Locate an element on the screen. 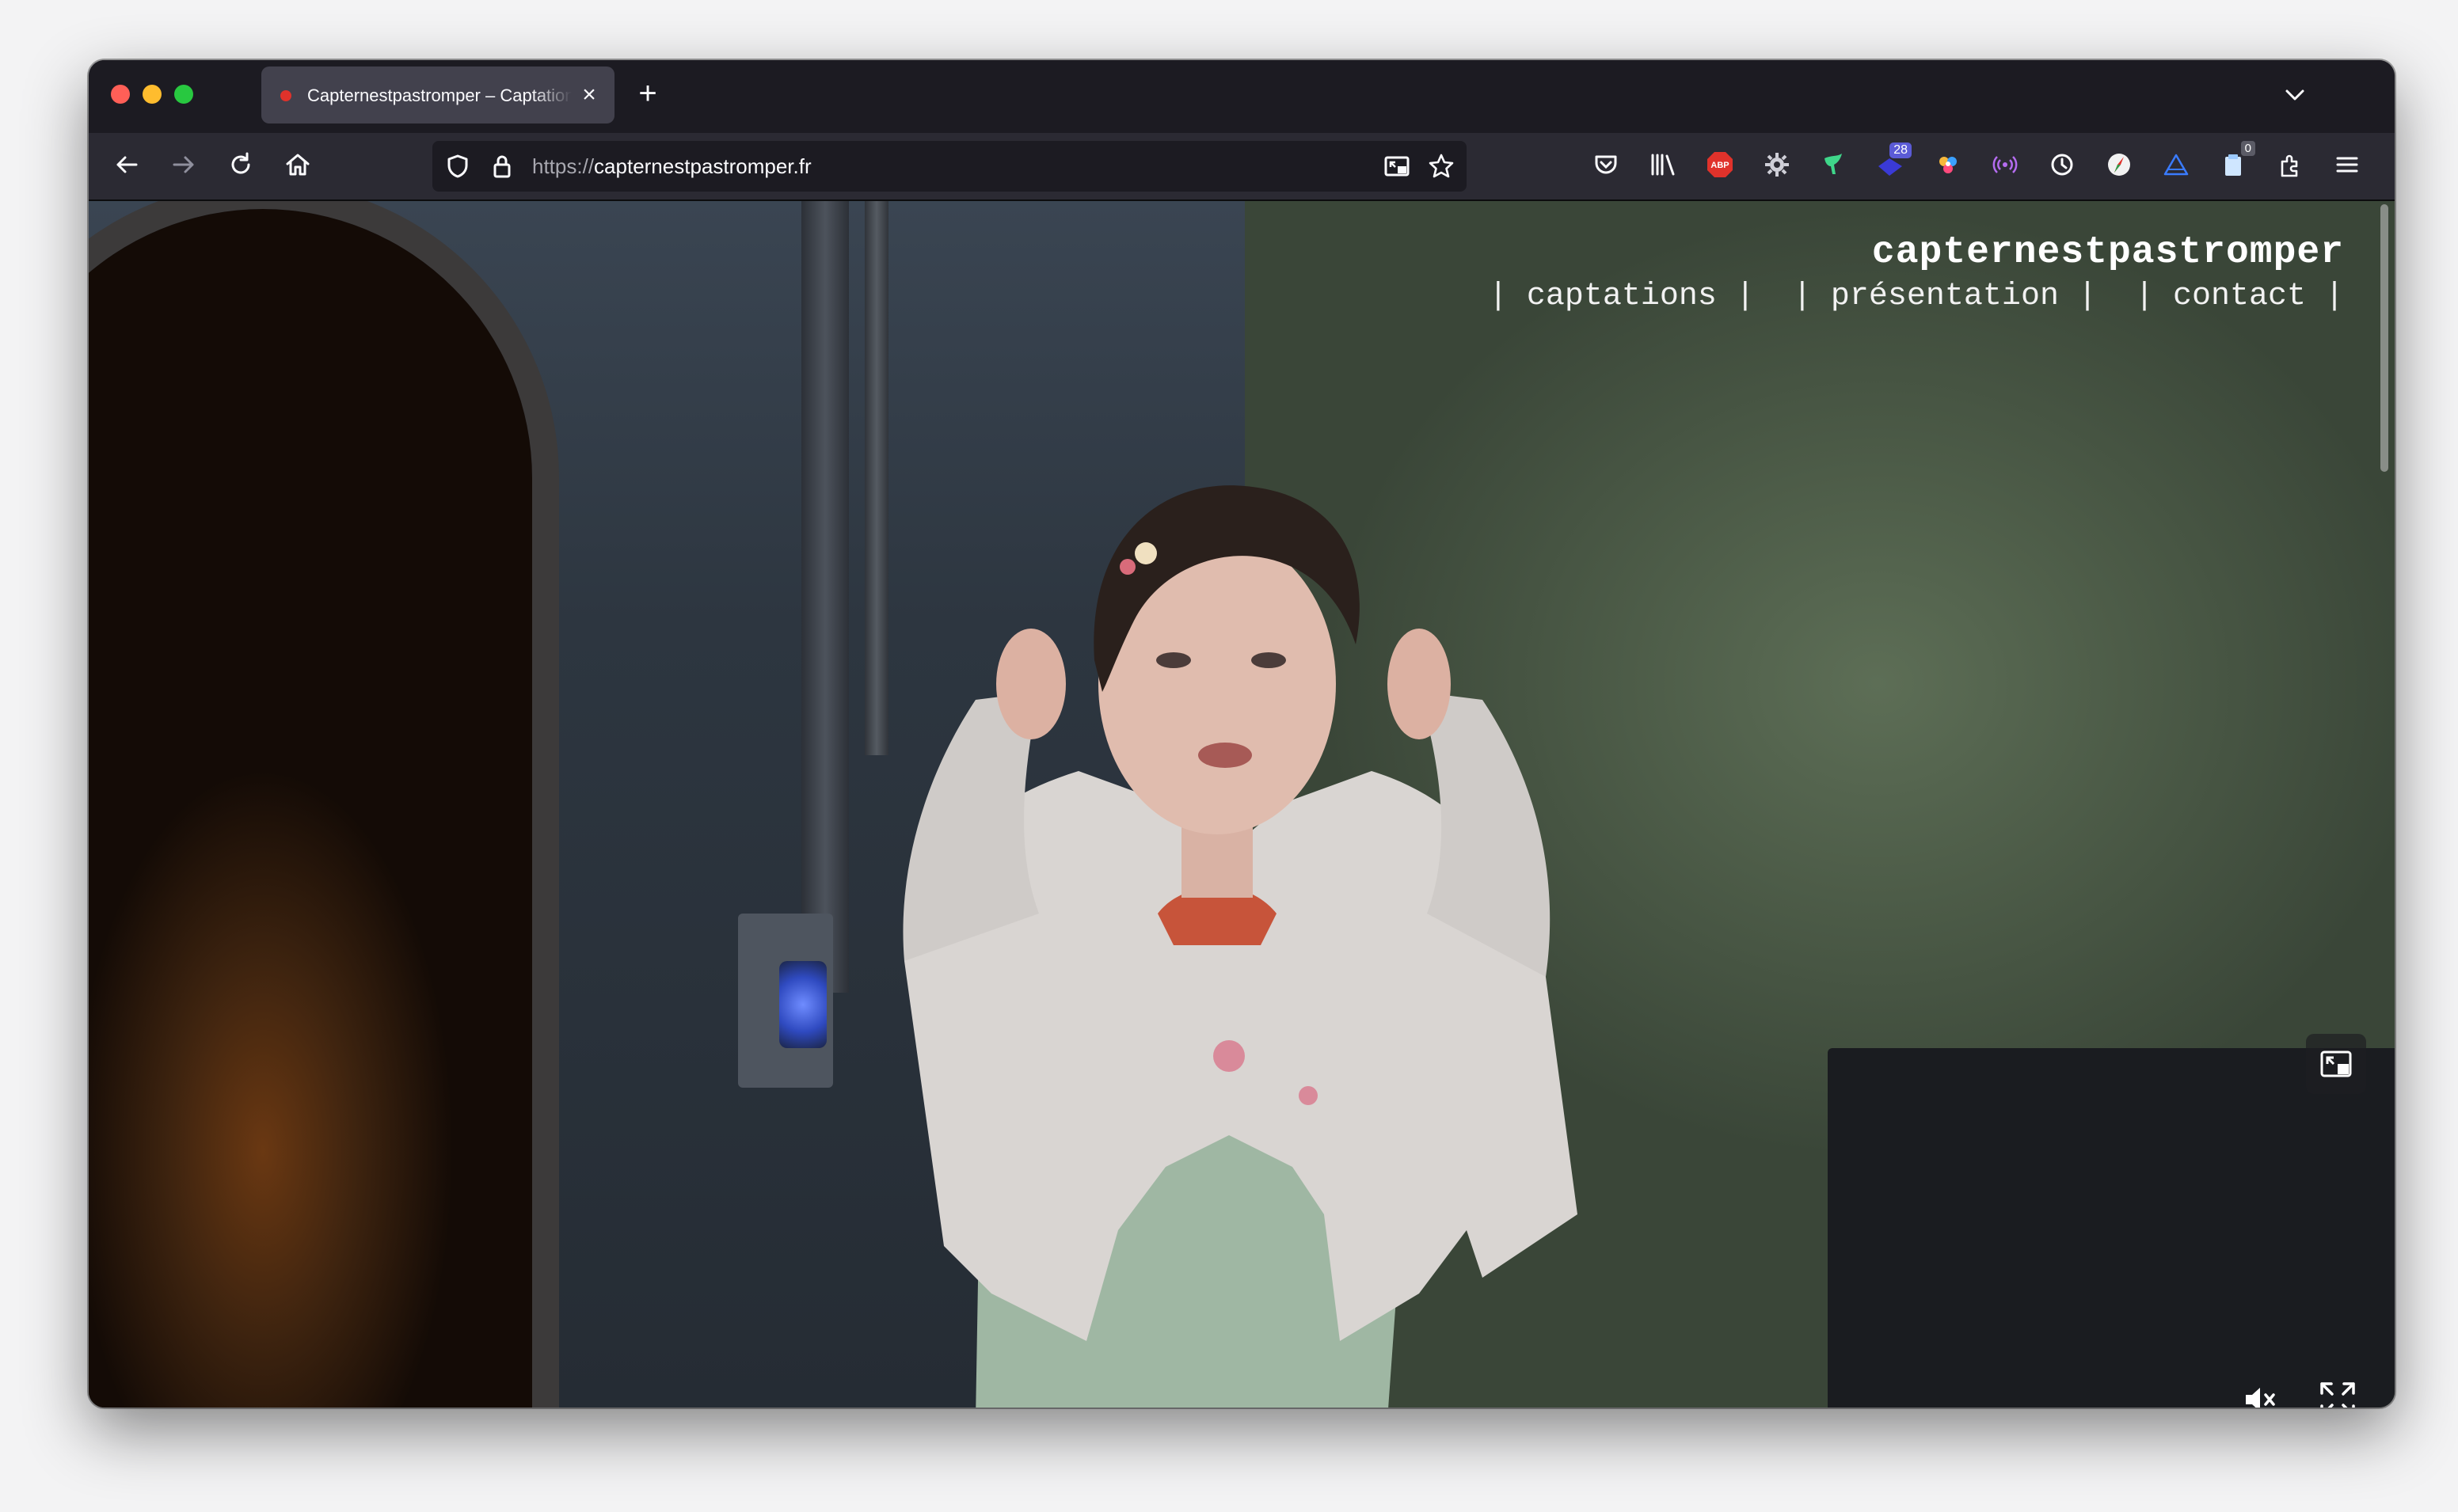 This screenshot has width=2458, height=1512. mute-button is located at coordinates (2260, 1392).